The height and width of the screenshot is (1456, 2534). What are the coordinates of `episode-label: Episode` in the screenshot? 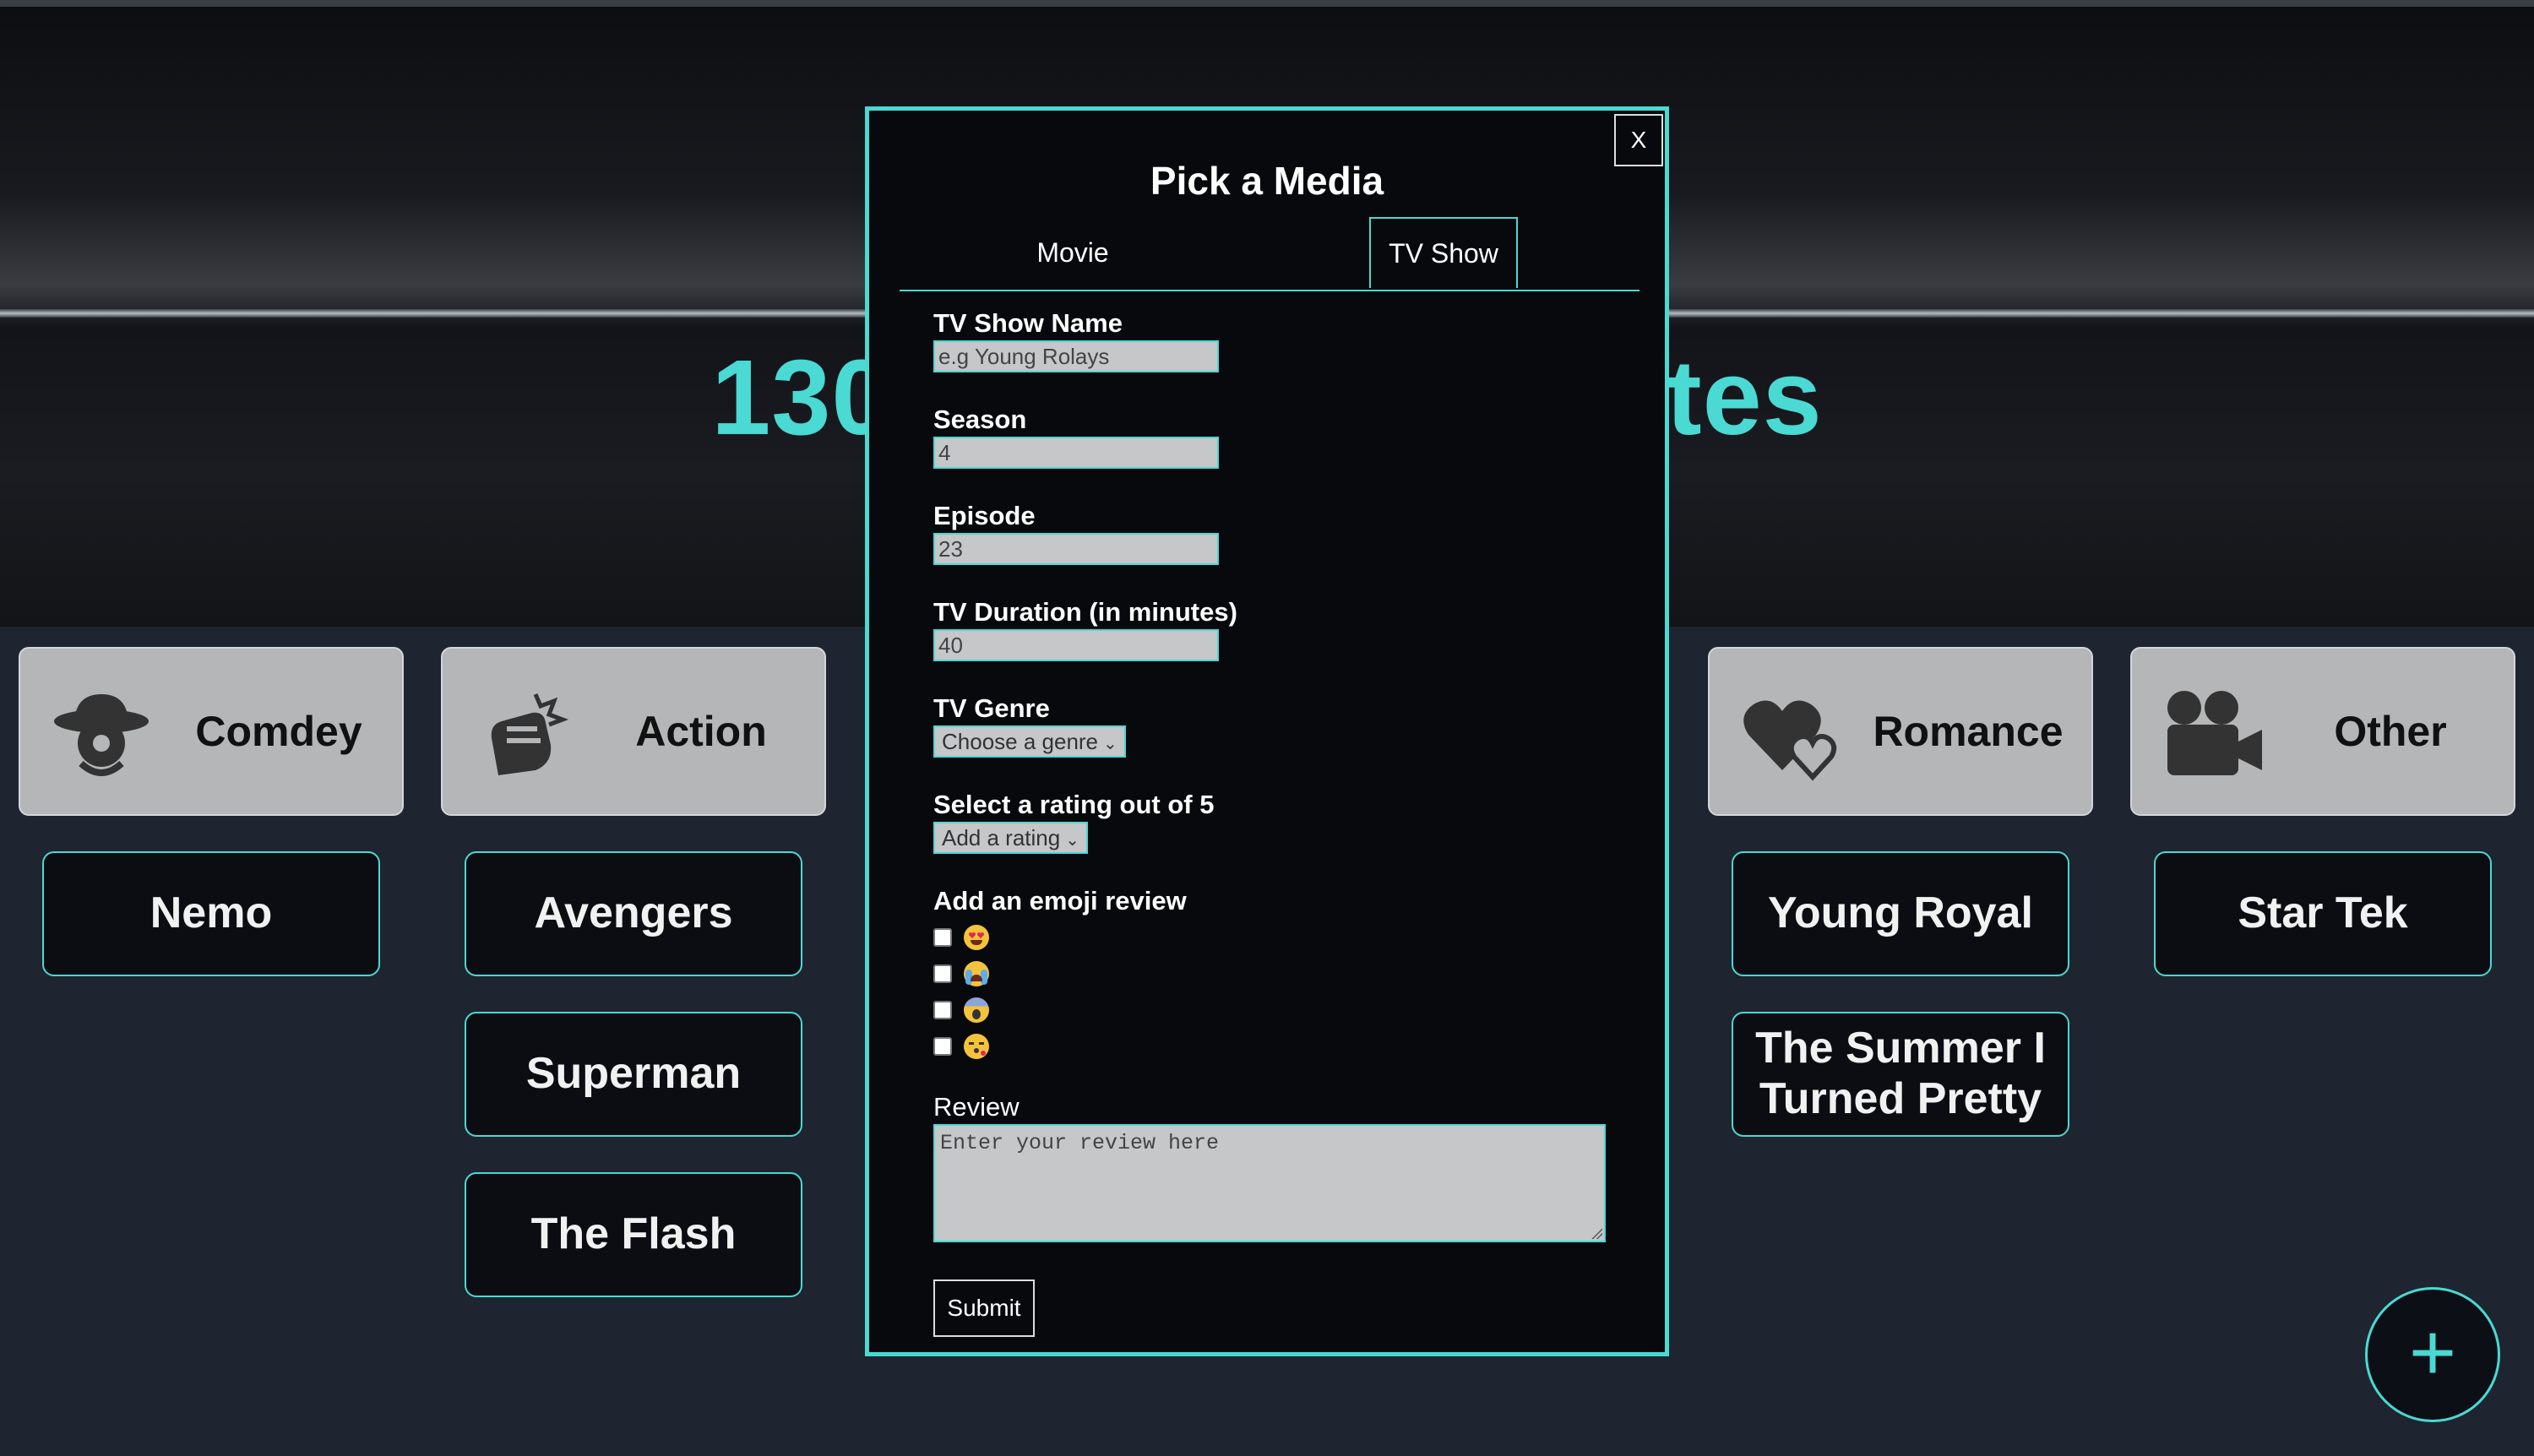 It's located at (984, 515).